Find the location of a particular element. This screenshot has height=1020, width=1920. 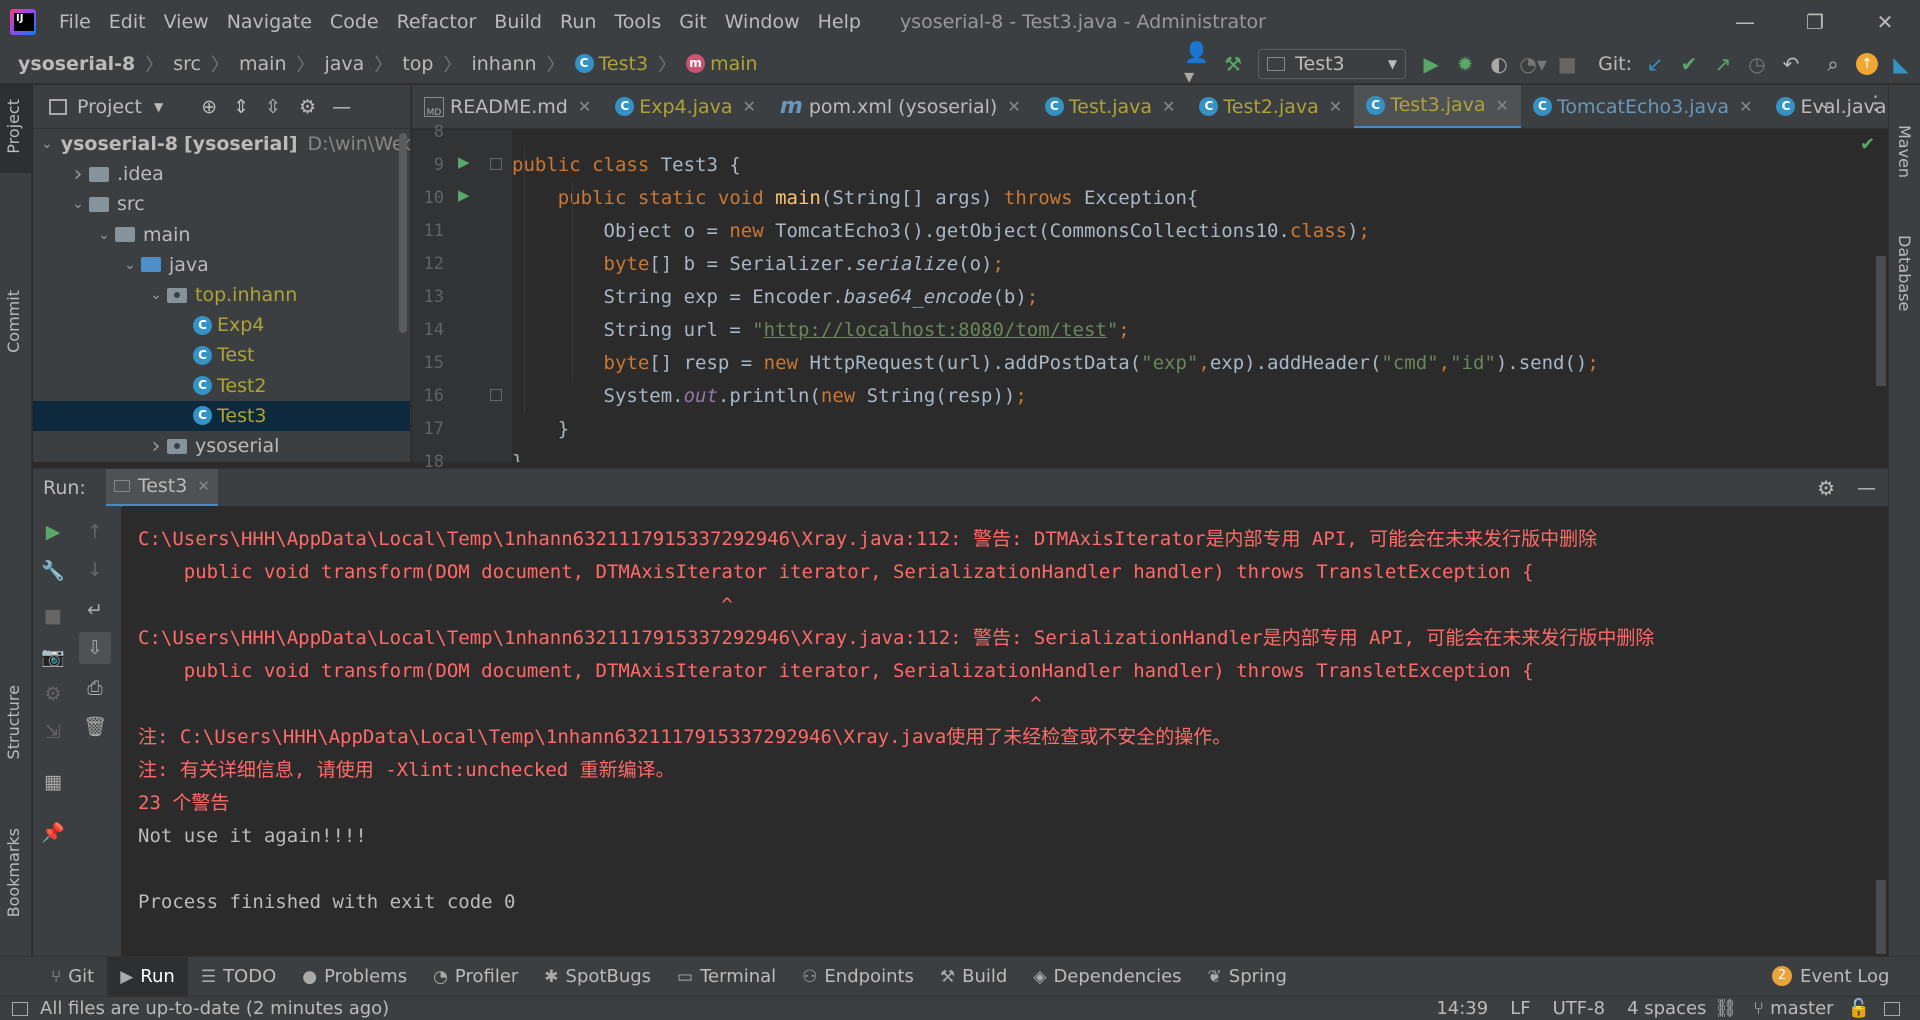

tree-scrollbar is located at coordinates (403, 233).